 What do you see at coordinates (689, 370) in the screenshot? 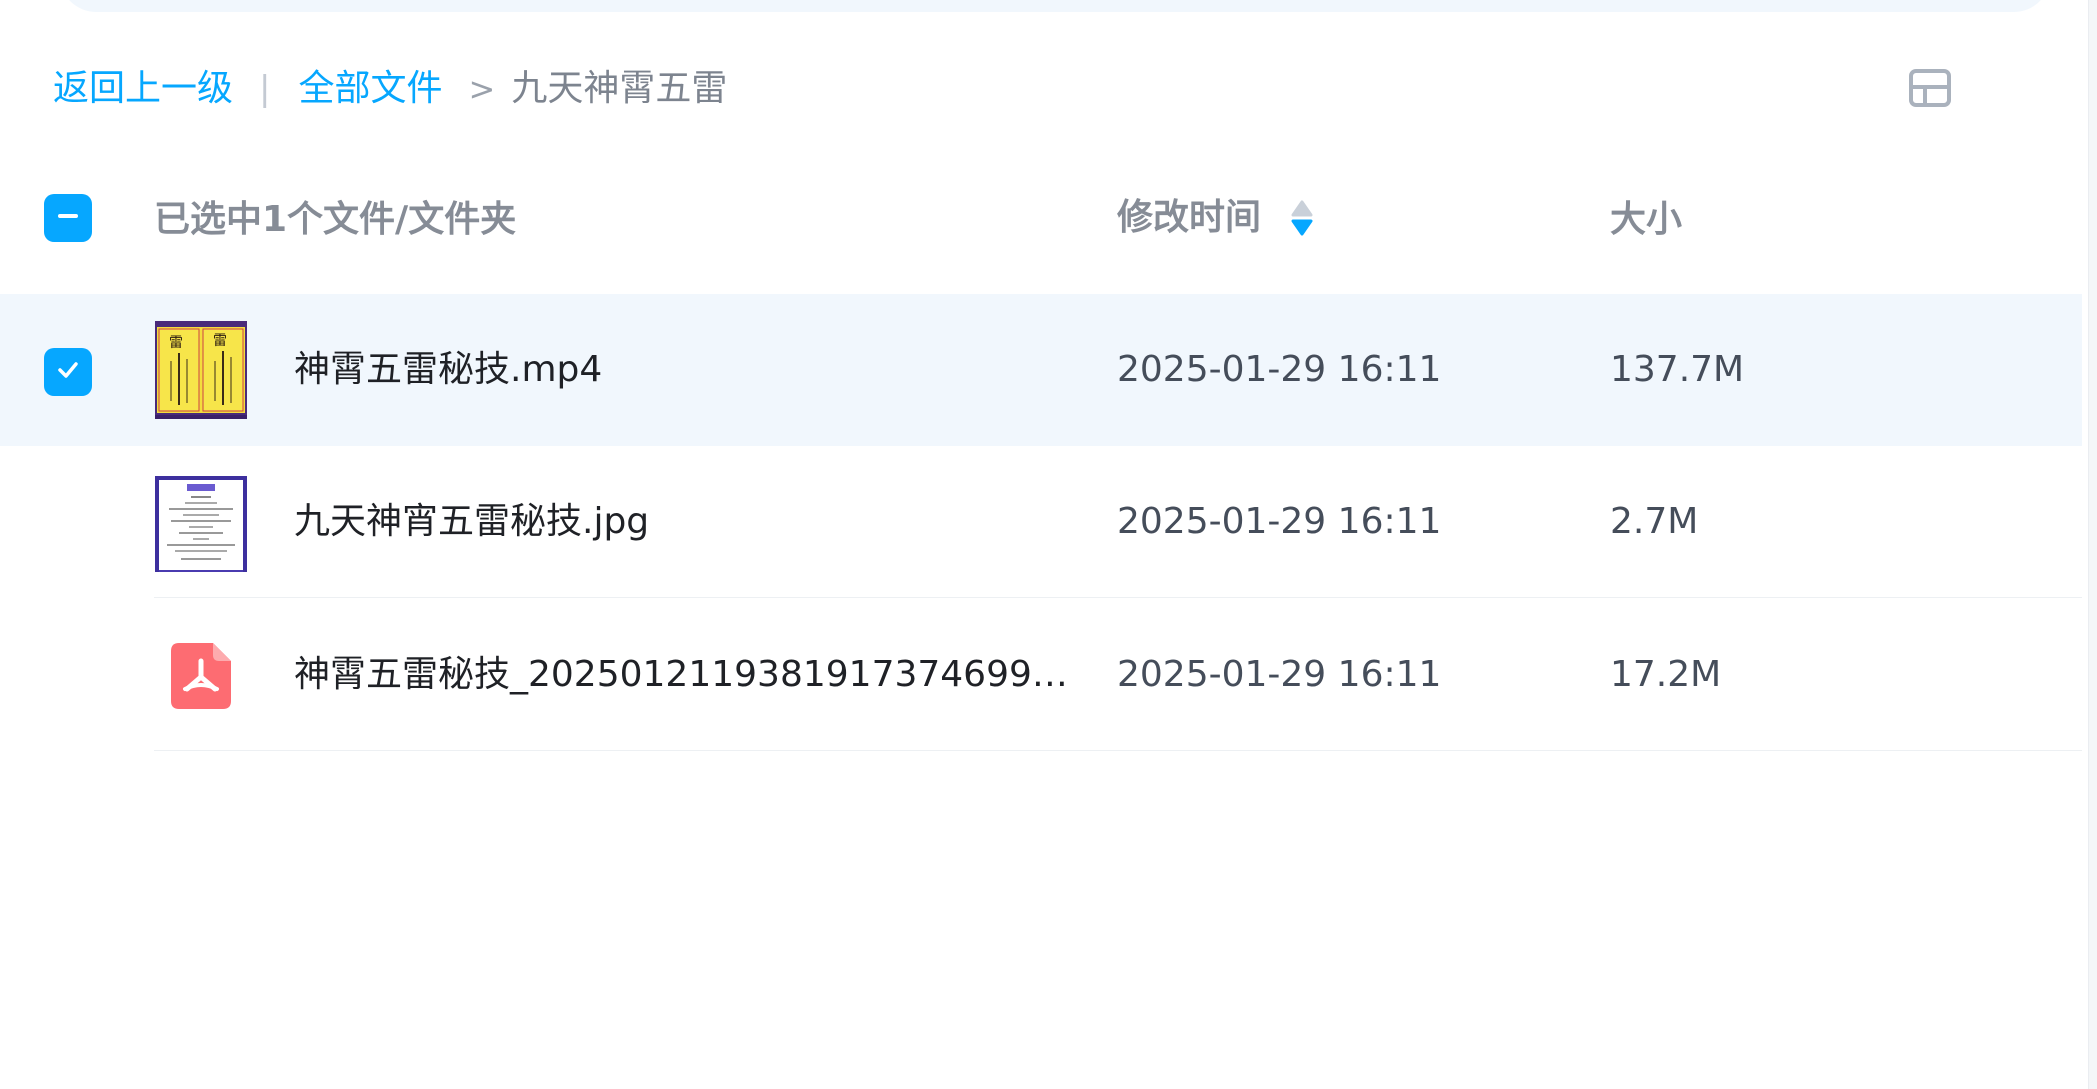
I see `file-name: 神霄五雷秘技.mp4` at bounding box center [689, 370].